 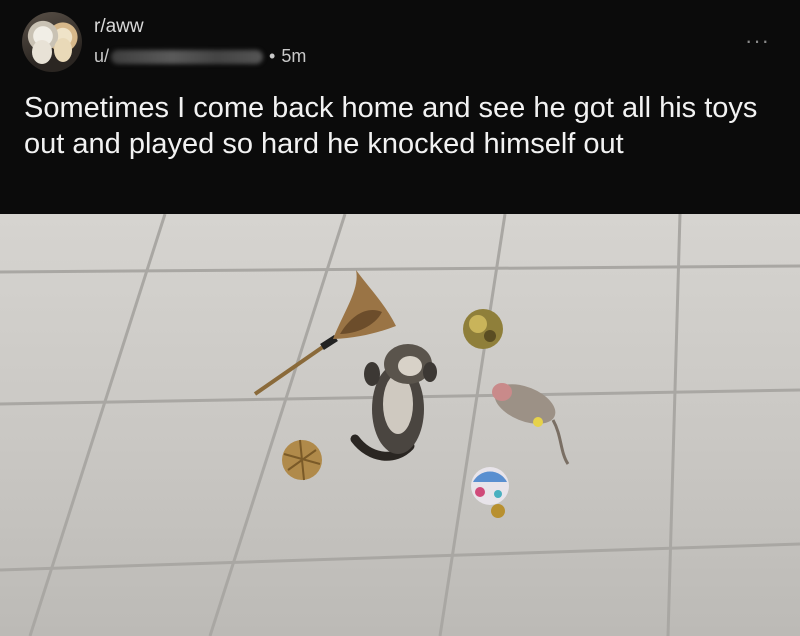 I want to click on redacted-username, so click(x=187, y=57).